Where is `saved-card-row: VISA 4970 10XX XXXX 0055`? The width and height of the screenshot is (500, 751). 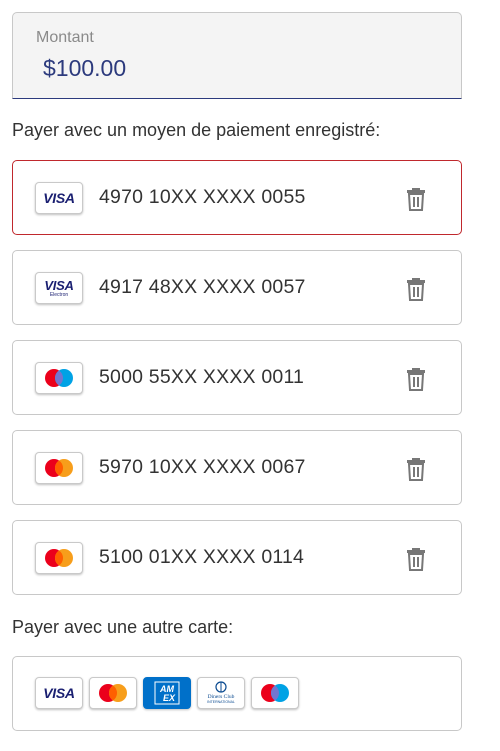
saved-card-row: VISA 4970 10XX XXXX 0055 is located at coordinates (237, 197).